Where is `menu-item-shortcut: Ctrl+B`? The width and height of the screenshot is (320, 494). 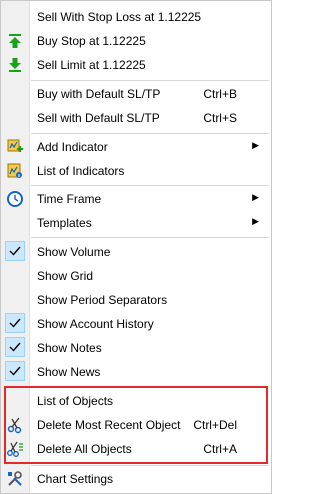 menu-item-shortcut: Ctrl+B is located at coordinates (220, 94).